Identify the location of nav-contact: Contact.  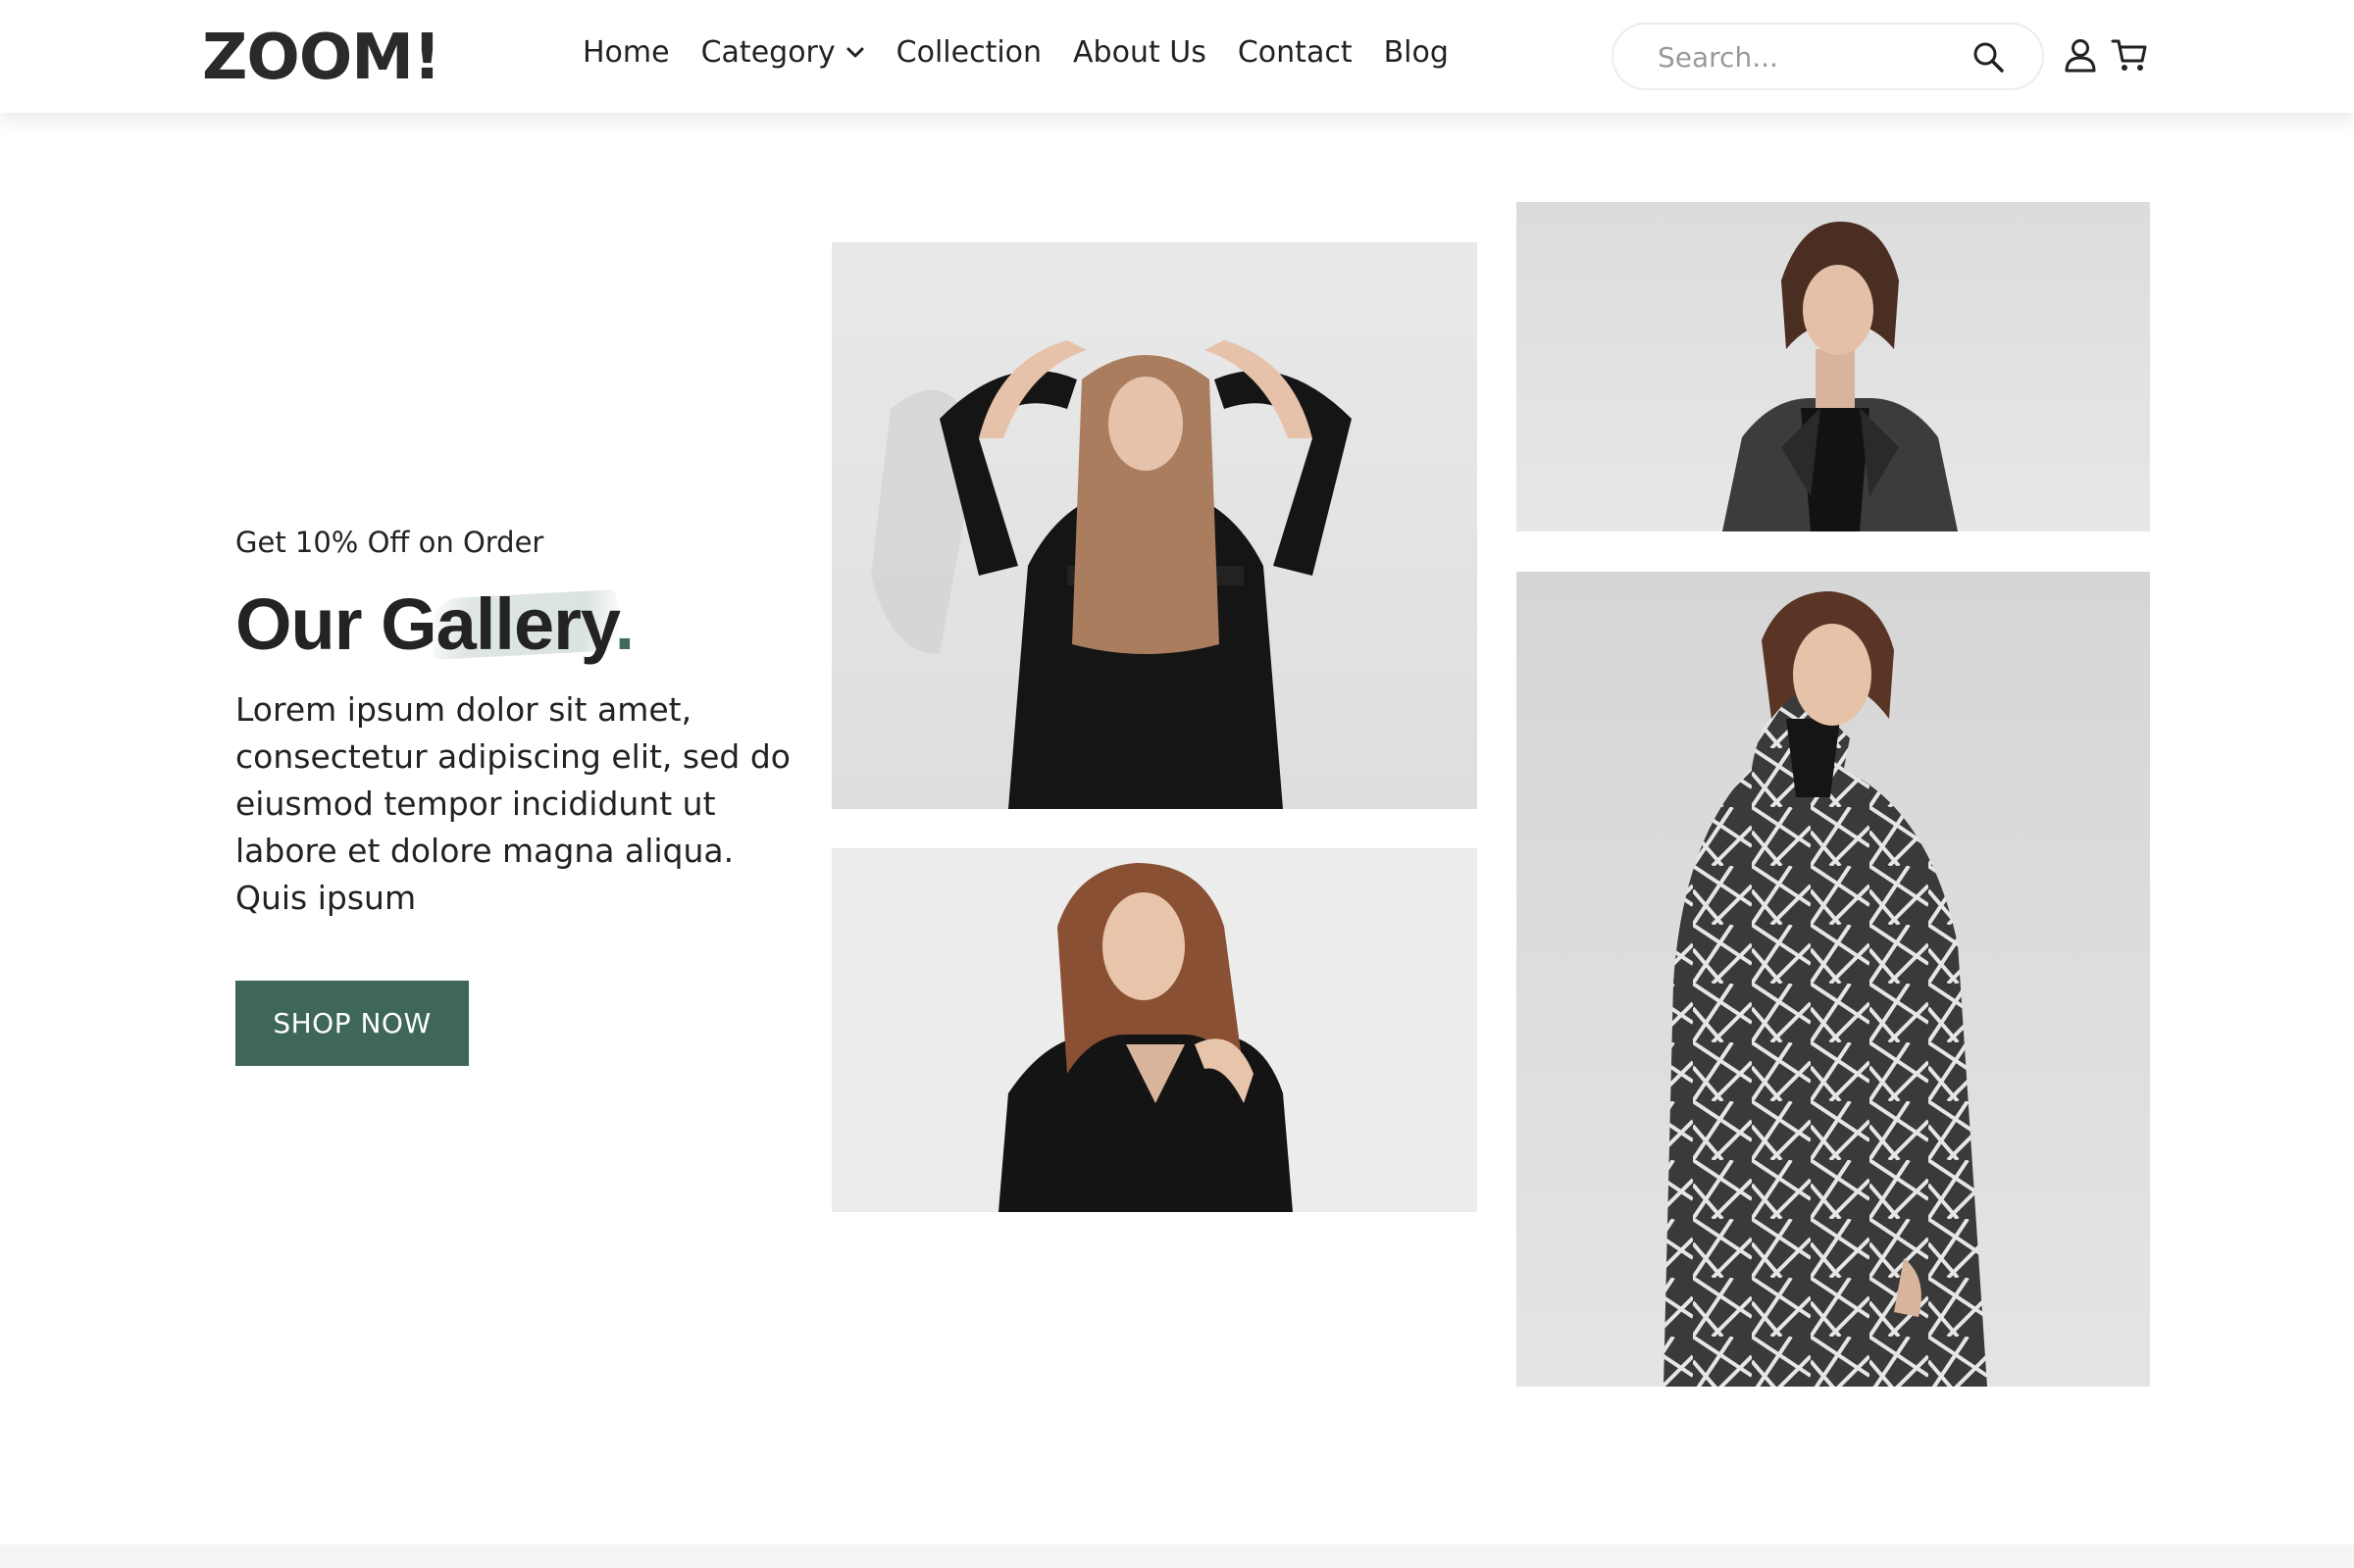
(1295, 52).